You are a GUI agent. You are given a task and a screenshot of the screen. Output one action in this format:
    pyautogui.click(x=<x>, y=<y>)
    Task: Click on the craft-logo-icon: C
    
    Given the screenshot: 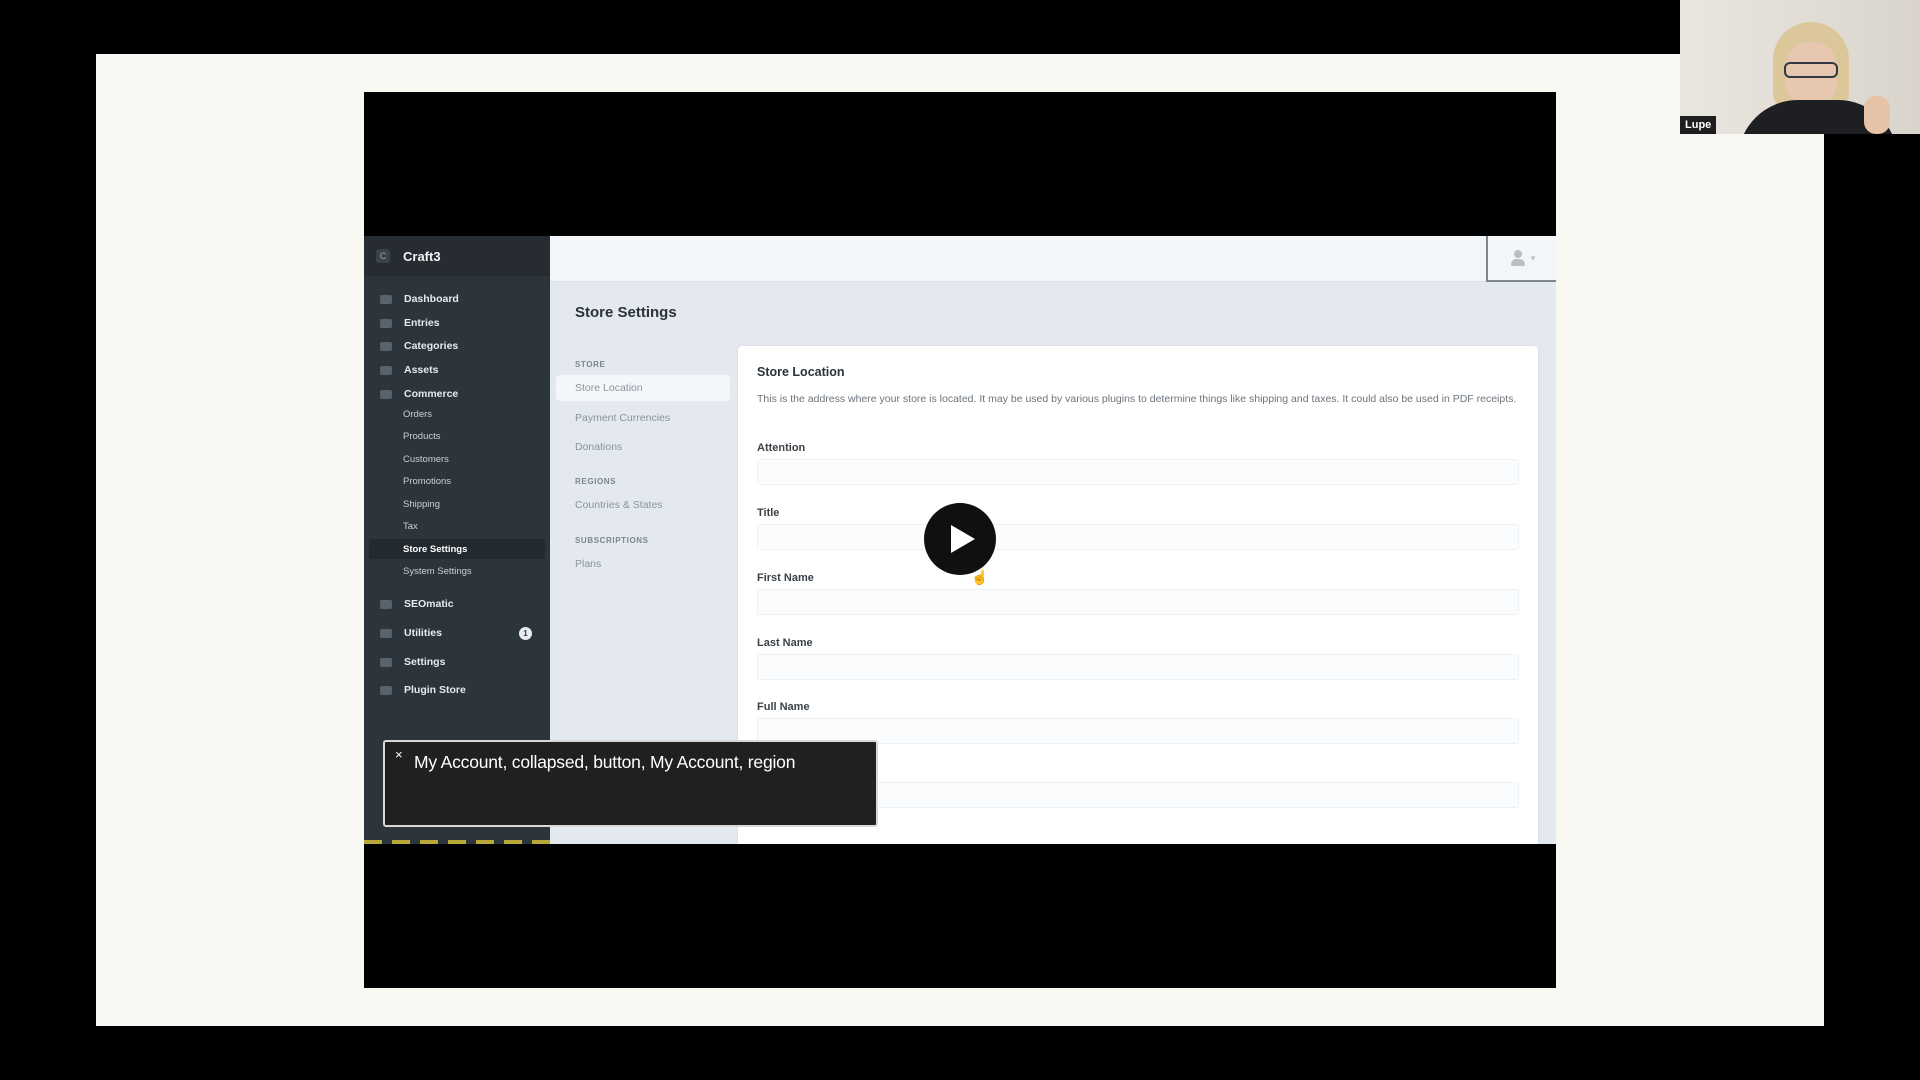 What is the action you would take?
    pyautogui.click(x=383, y=256)
    